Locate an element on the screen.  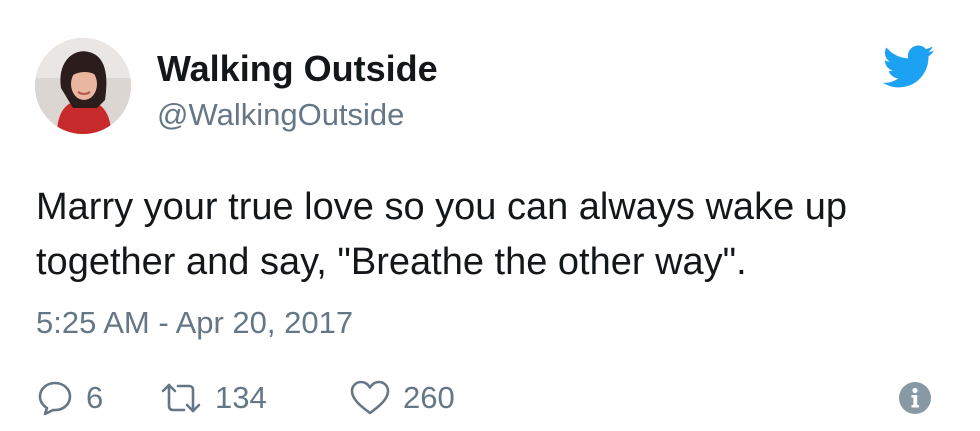
like-count: 260 is located at coordinates (429, 397).